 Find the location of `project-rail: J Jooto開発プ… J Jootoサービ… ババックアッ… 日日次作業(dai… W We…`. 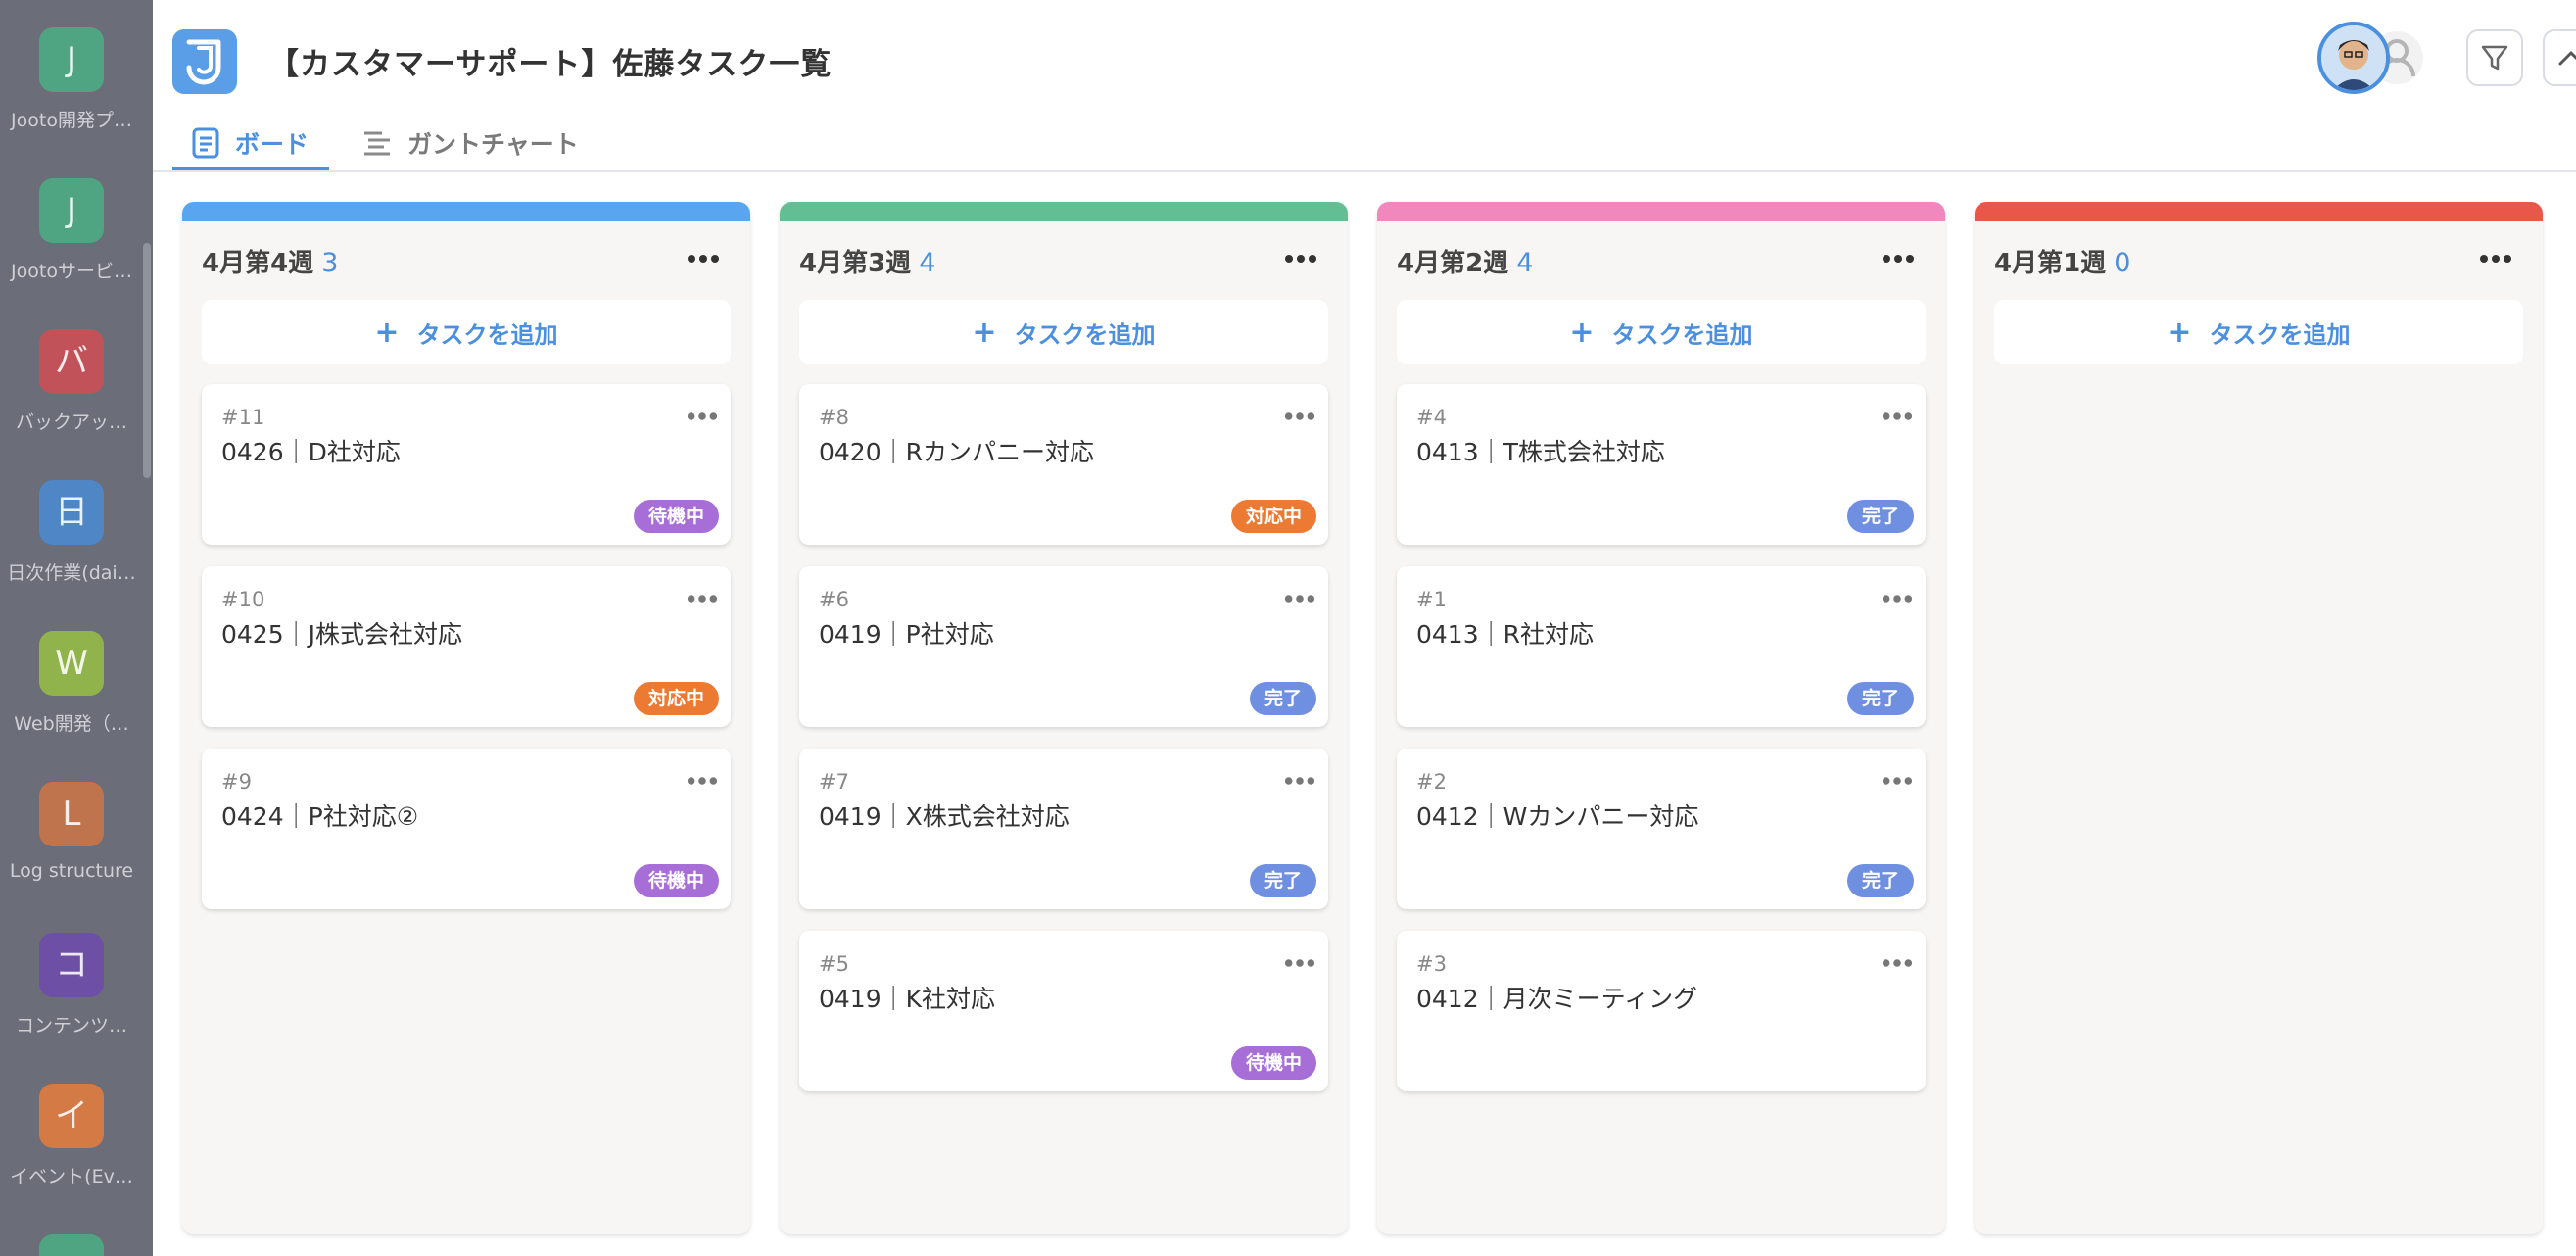

project-rail: J Jooto開発プ… J Jootoサービ… ババックアッ… 日日次作業(dai… W We… is located at coordinates (77, 628).